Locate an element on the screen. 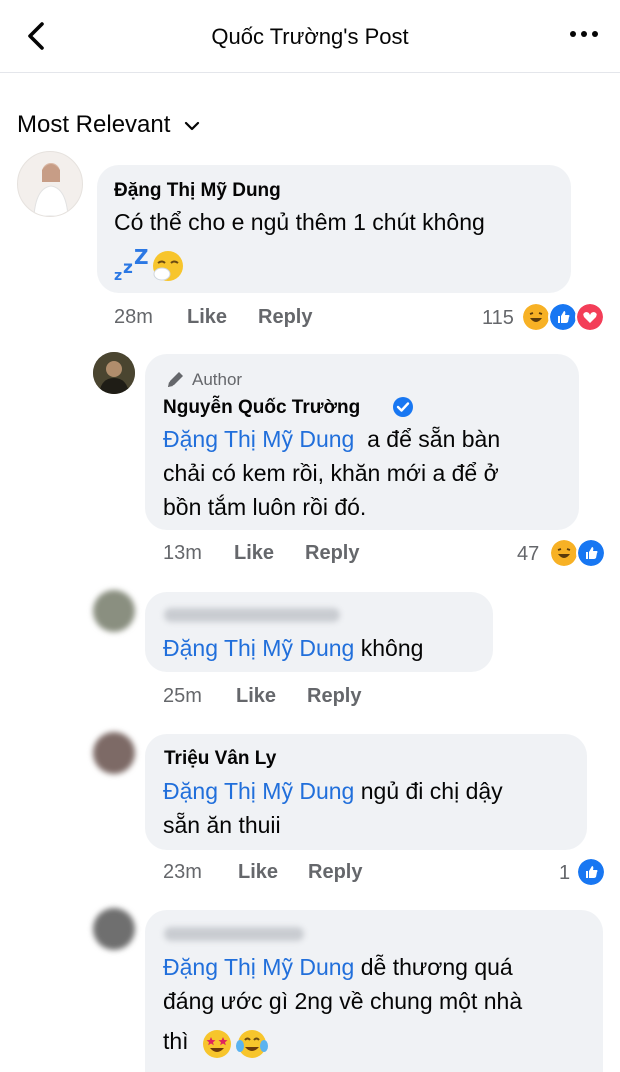 The height and width of the screenshot is (1072, 620). comment-text: sẵn ăn thuii is located at coordinates (222, 825).